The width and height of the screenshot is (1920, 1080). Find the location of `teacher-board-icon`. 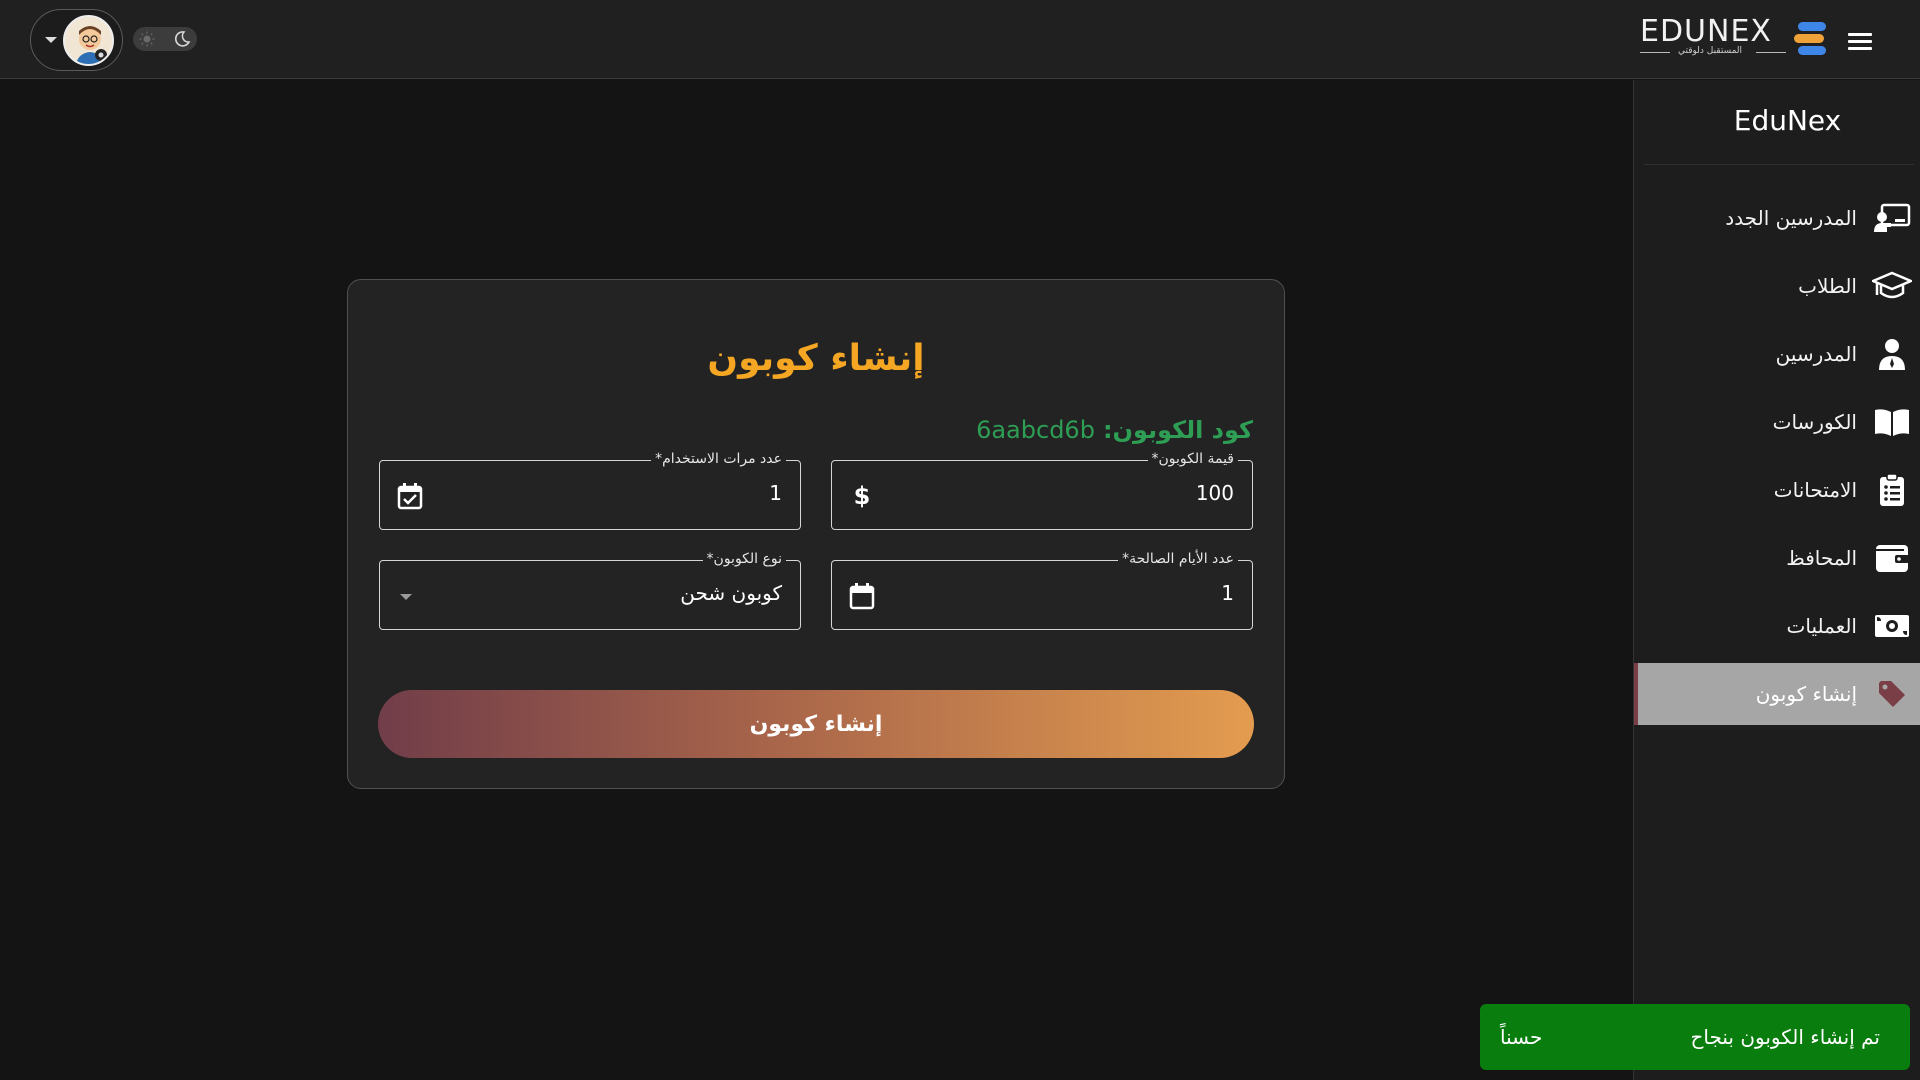

teacher-board-icon is located at coordinates (1892, 218).